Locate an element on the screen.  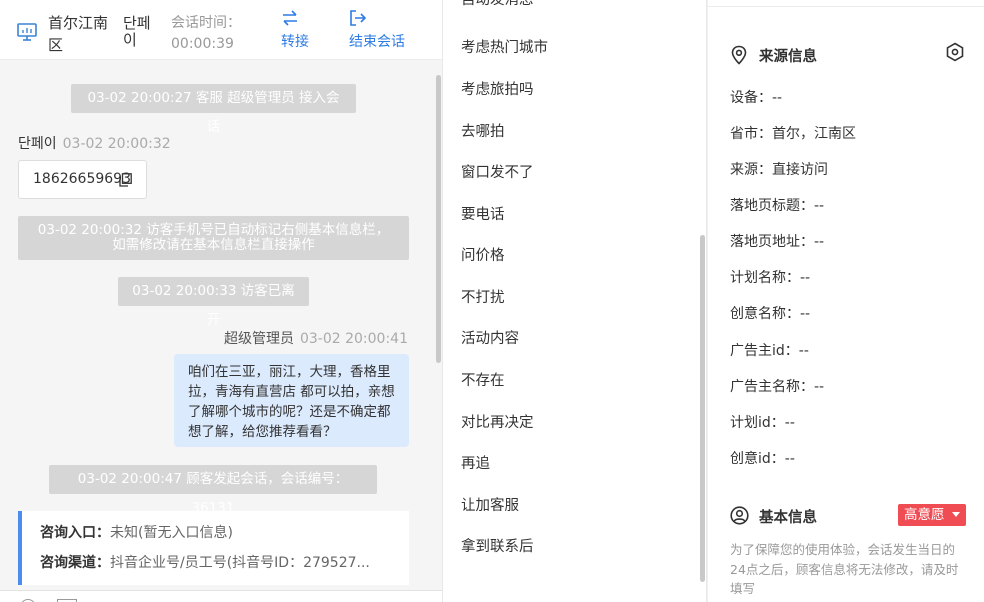
visitor-sender-line: 단페이 03-02 20:00:32 is located at coordinates (94, 143).